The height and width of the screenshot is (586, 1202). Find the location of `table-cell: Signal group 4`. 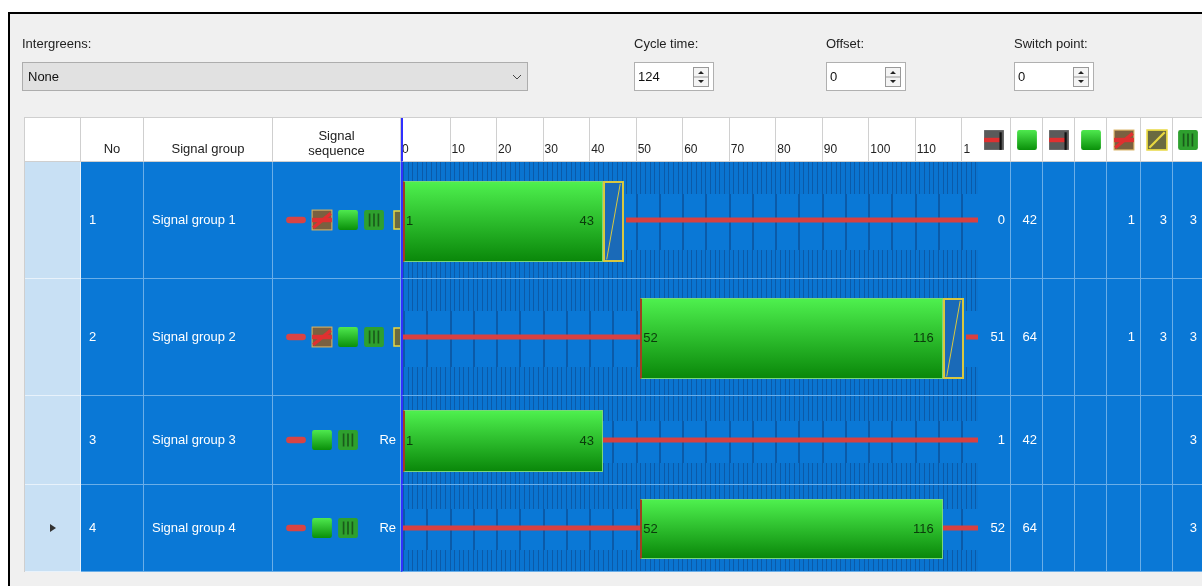

table-cell: Signal group 4 is located at coordinates (208, 528).